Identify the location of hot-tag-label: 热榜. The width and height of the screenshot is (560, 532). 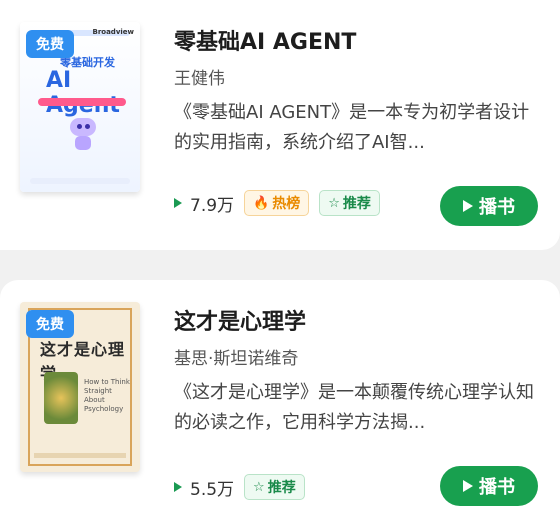
(286, 204).